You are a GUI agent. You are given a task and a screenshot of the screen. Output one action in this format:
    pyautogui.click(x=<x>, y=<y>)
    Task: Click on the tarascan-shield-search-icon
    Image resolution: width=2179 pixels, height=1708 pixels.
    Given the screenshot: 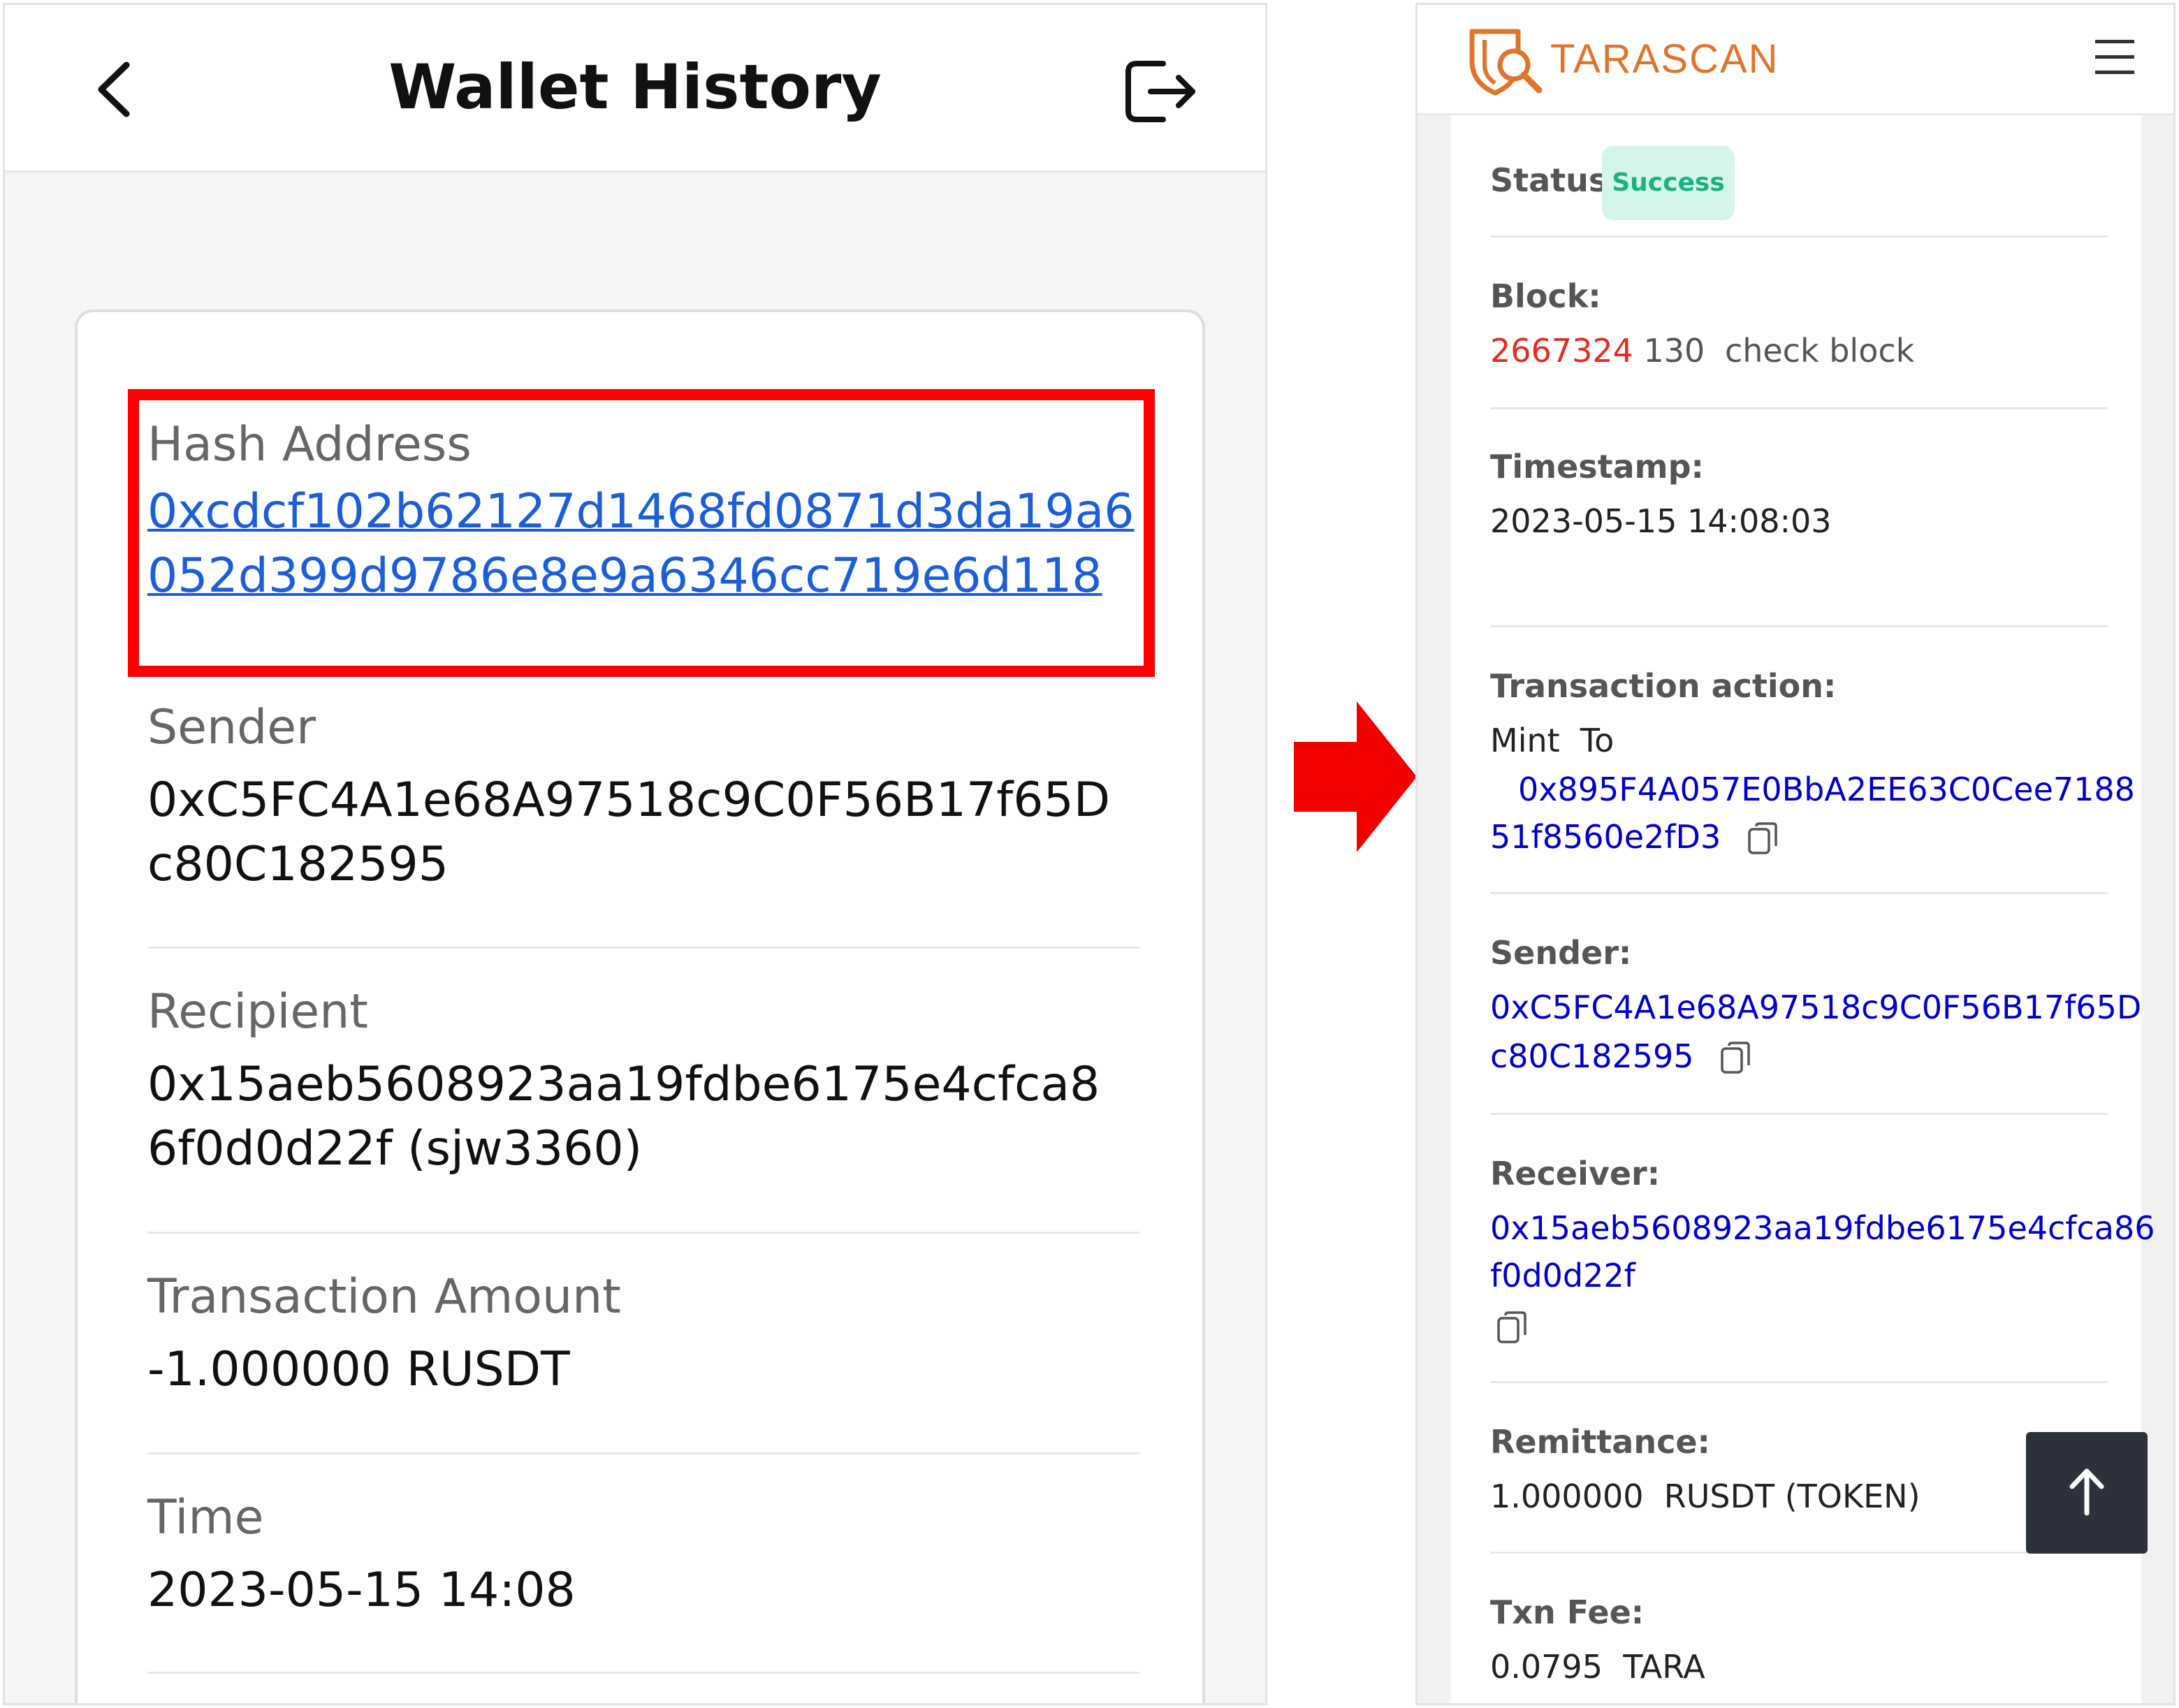 What is the action you would take?
    pyautogui.click(x=1506, y=63)
    